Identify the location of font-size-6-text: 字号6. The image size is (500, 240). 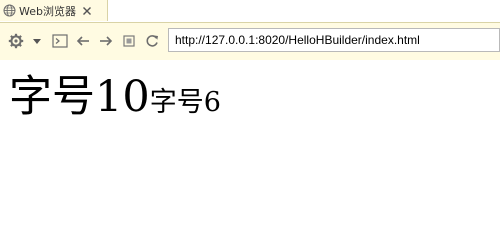
(185, 102).